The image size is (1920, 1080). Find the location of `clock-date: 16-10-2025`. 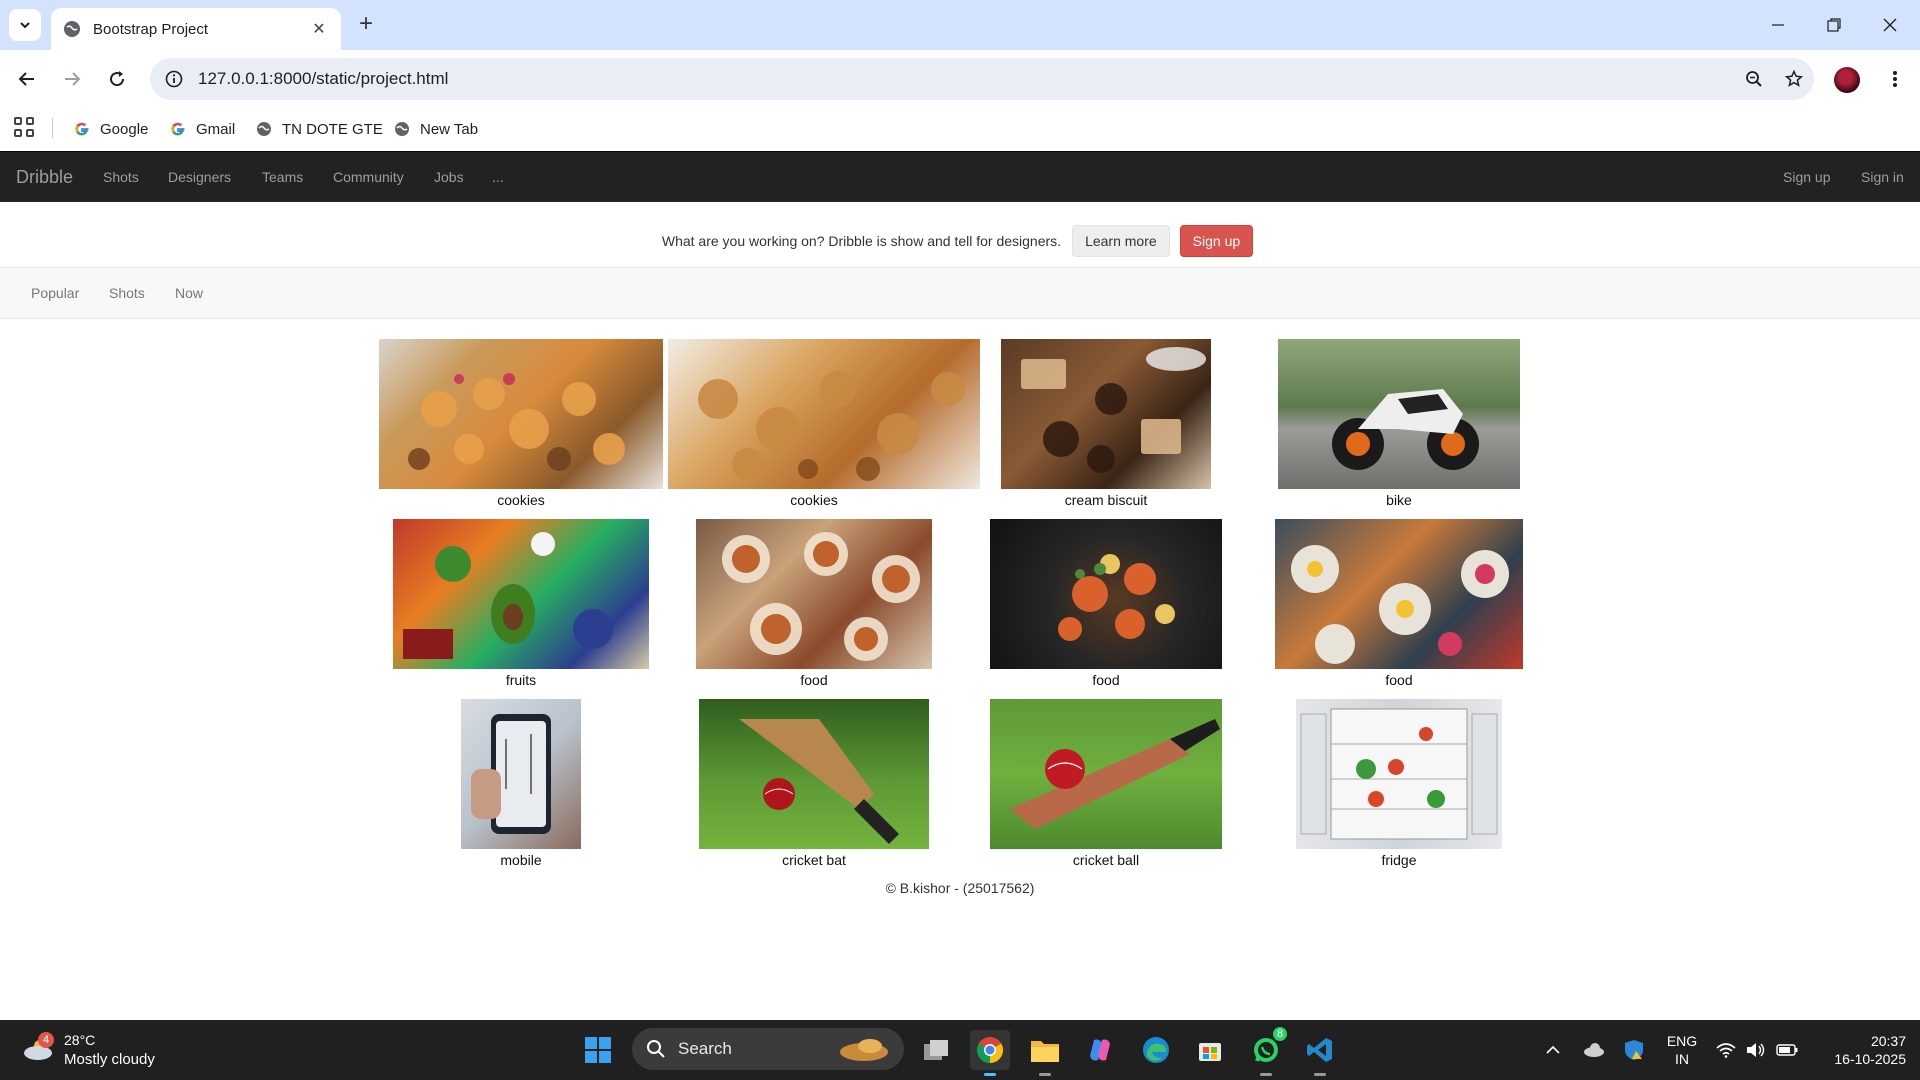

clock-date: 16-10-2025 is located at coordinates (1870, 1059).